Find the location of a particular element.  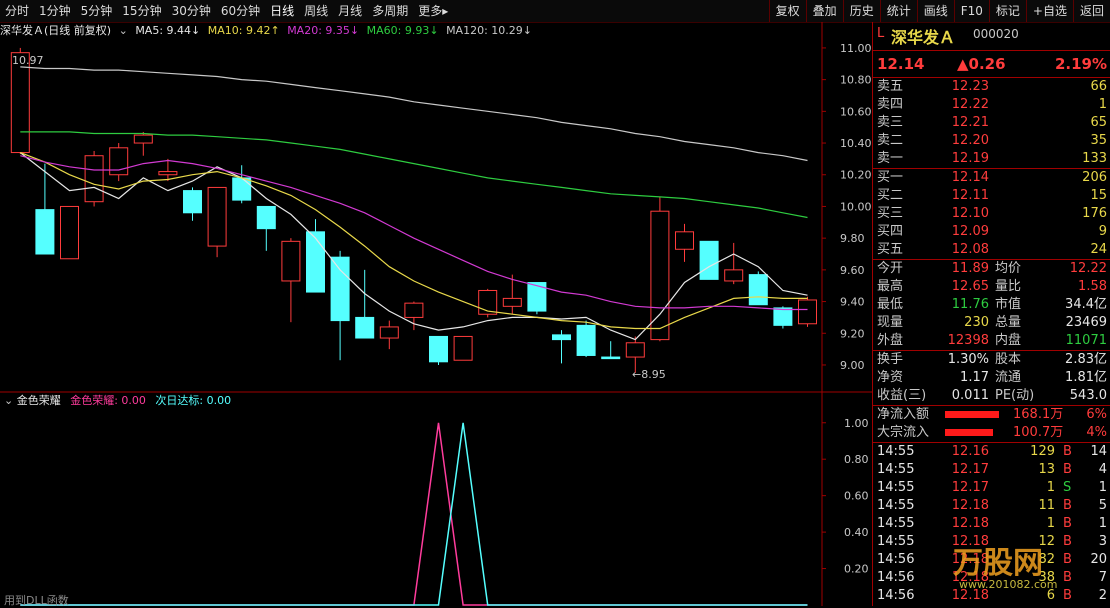

toolbar-button: 标记 is located at coordinates (1007, 11).